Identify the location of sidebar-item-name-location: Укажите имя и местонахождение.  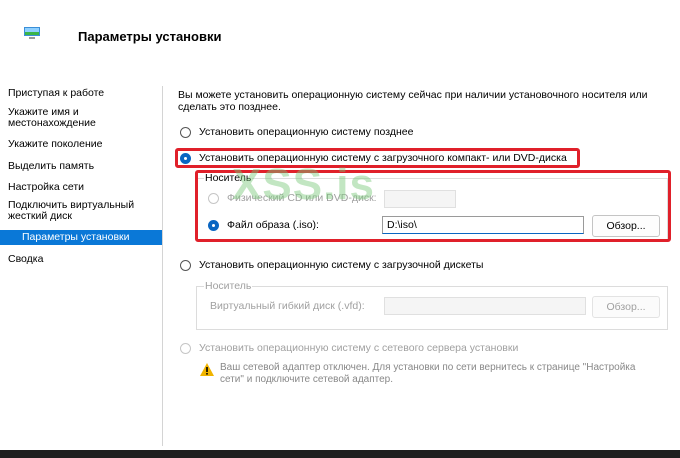
(65, 118).